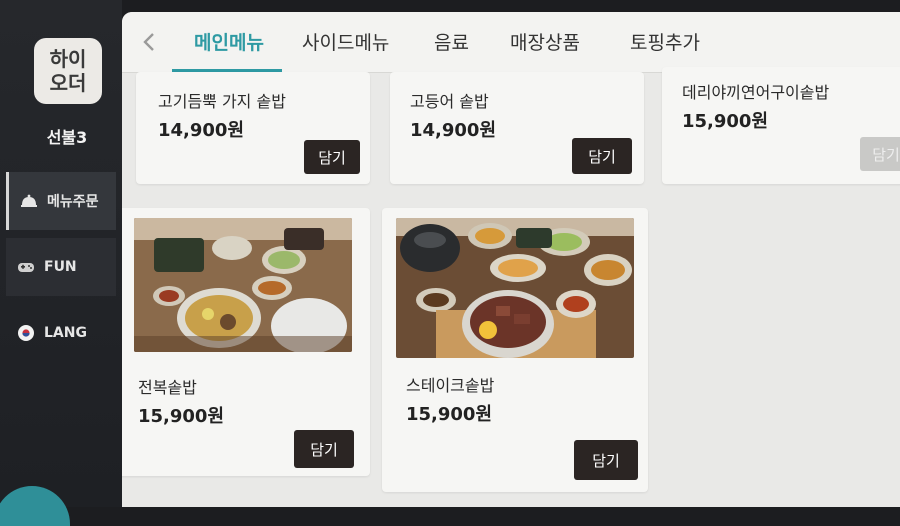 The height and width of the screenshot is (526, 900). Describe the element at coordinates (781, 125) in the screenshot. I see `menu-card: 데리야끼연어구이솥밥 15,900원 담기` at that location.